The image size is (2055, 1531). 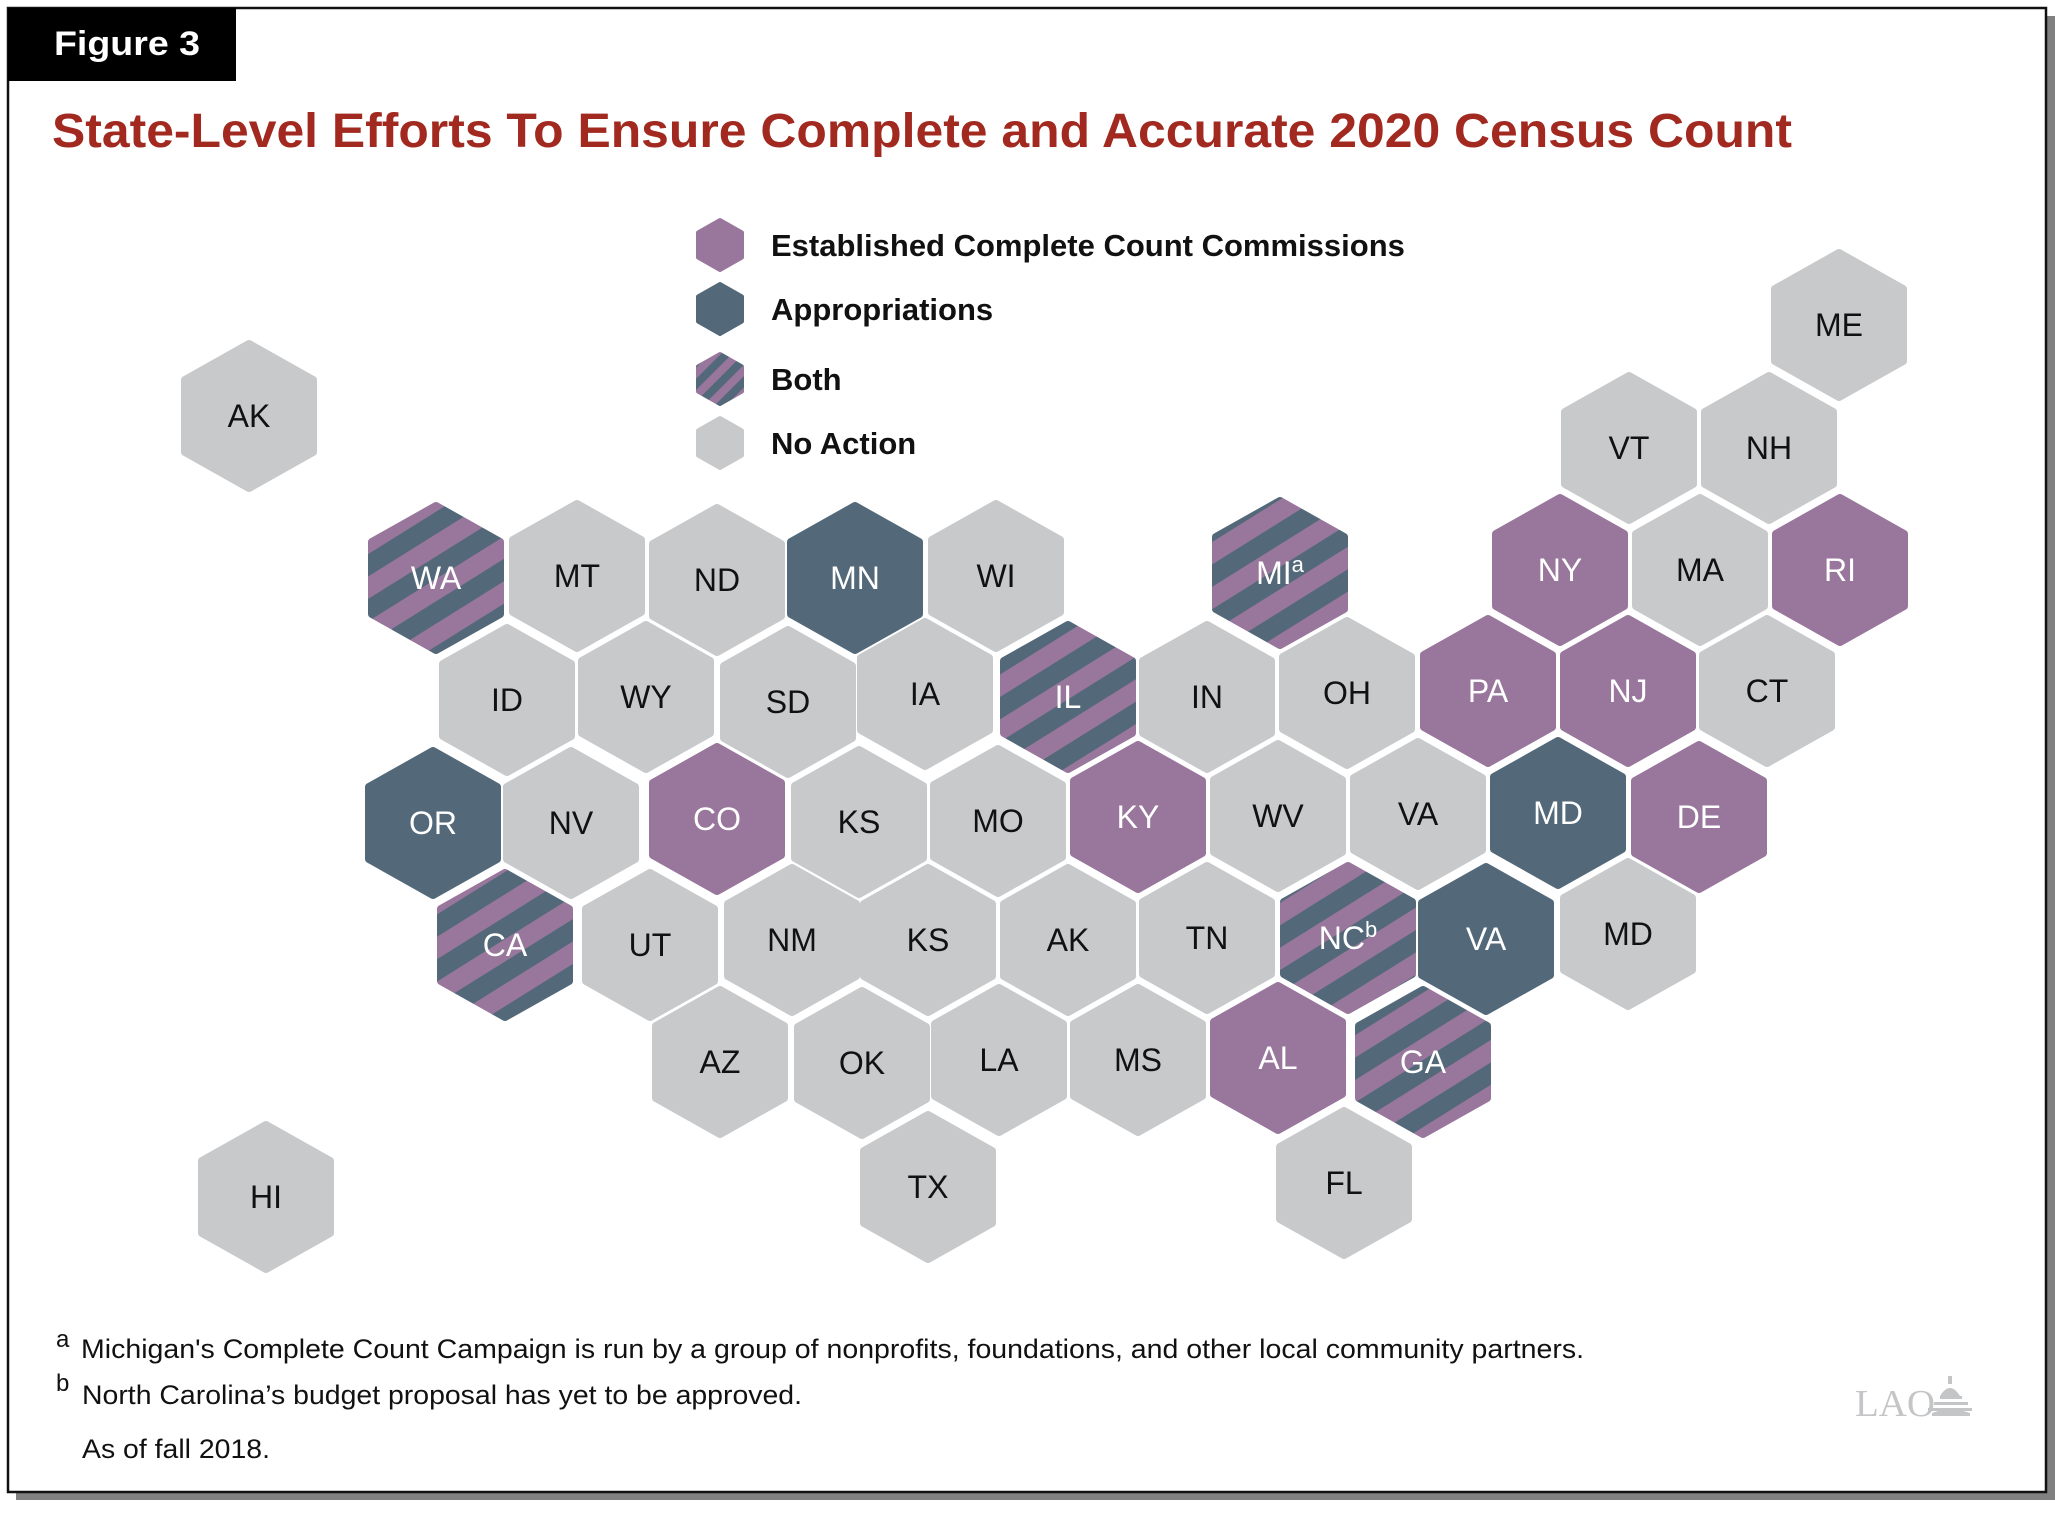 What do you see at coordinates (882, 309) in the screenshot?
I see `legend-label: Appropriations` at bounding box center [882, 309].